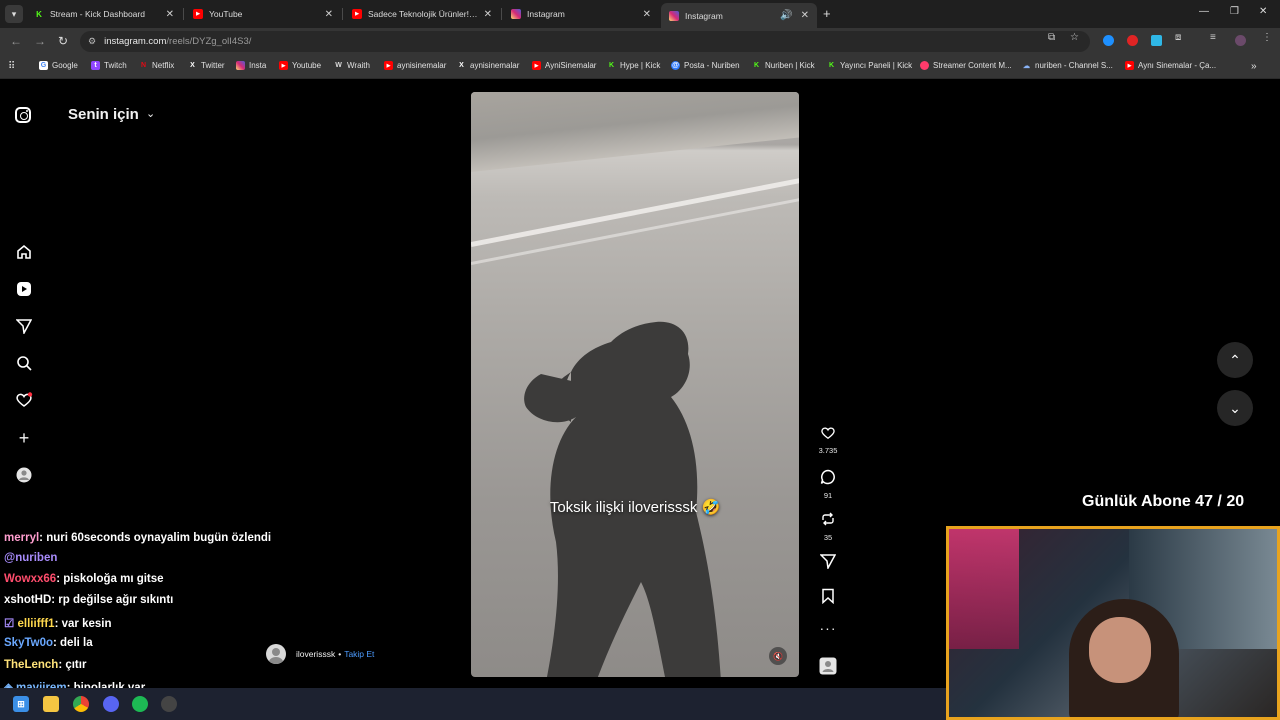 This screenshot has width=1280, height=720. What do you see at coordinates (778, 656) in the screenshot?
I see `mute-icon: 🔇` at bounding box center [778, 656].